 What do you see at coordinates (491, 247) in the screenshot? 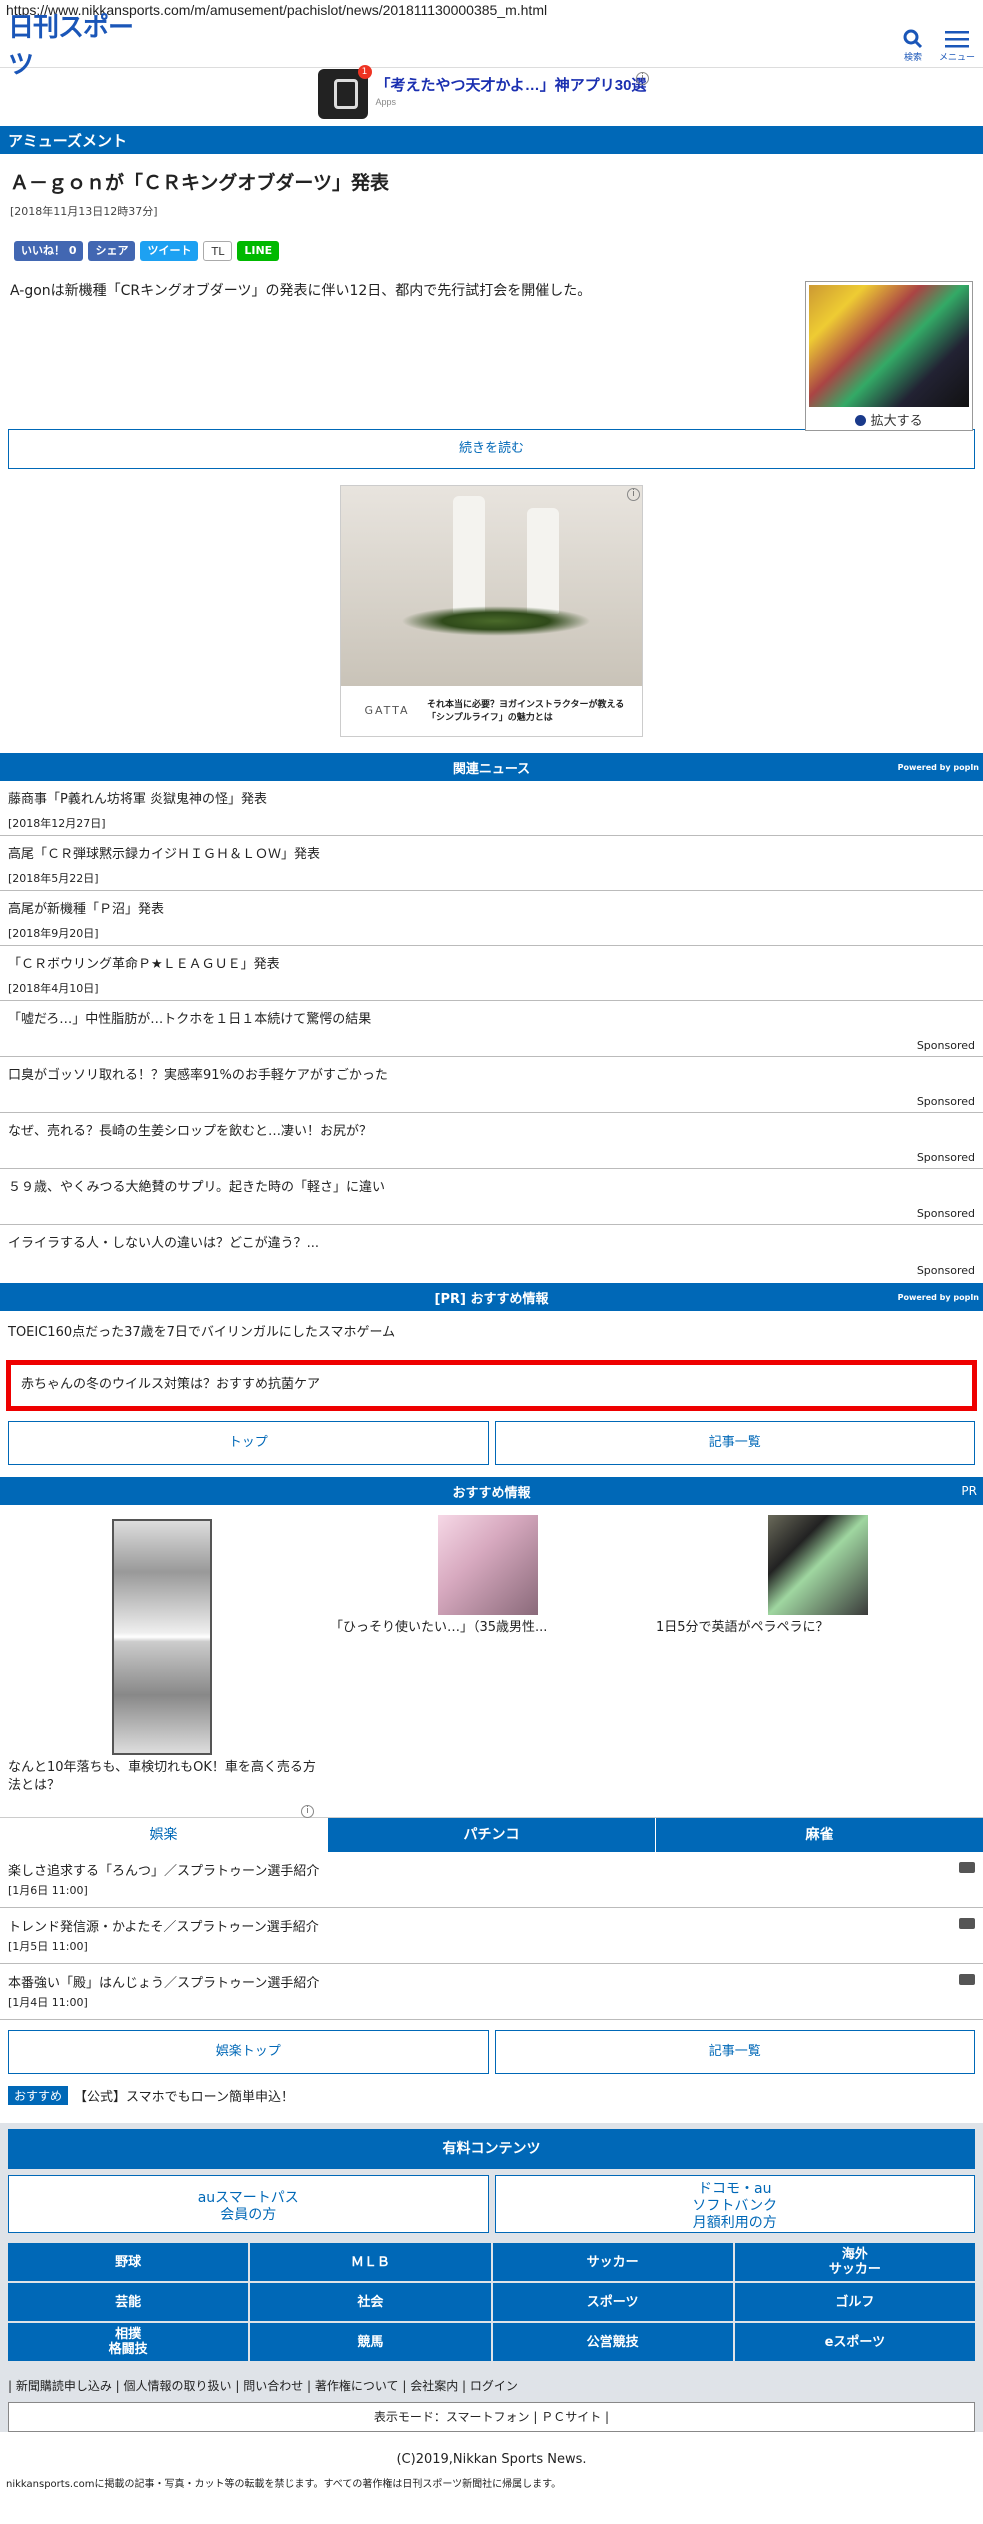
I see `social-buttons: いいね！ 0 シェア ツイート TL LINE` at bounding box center [491, 247].